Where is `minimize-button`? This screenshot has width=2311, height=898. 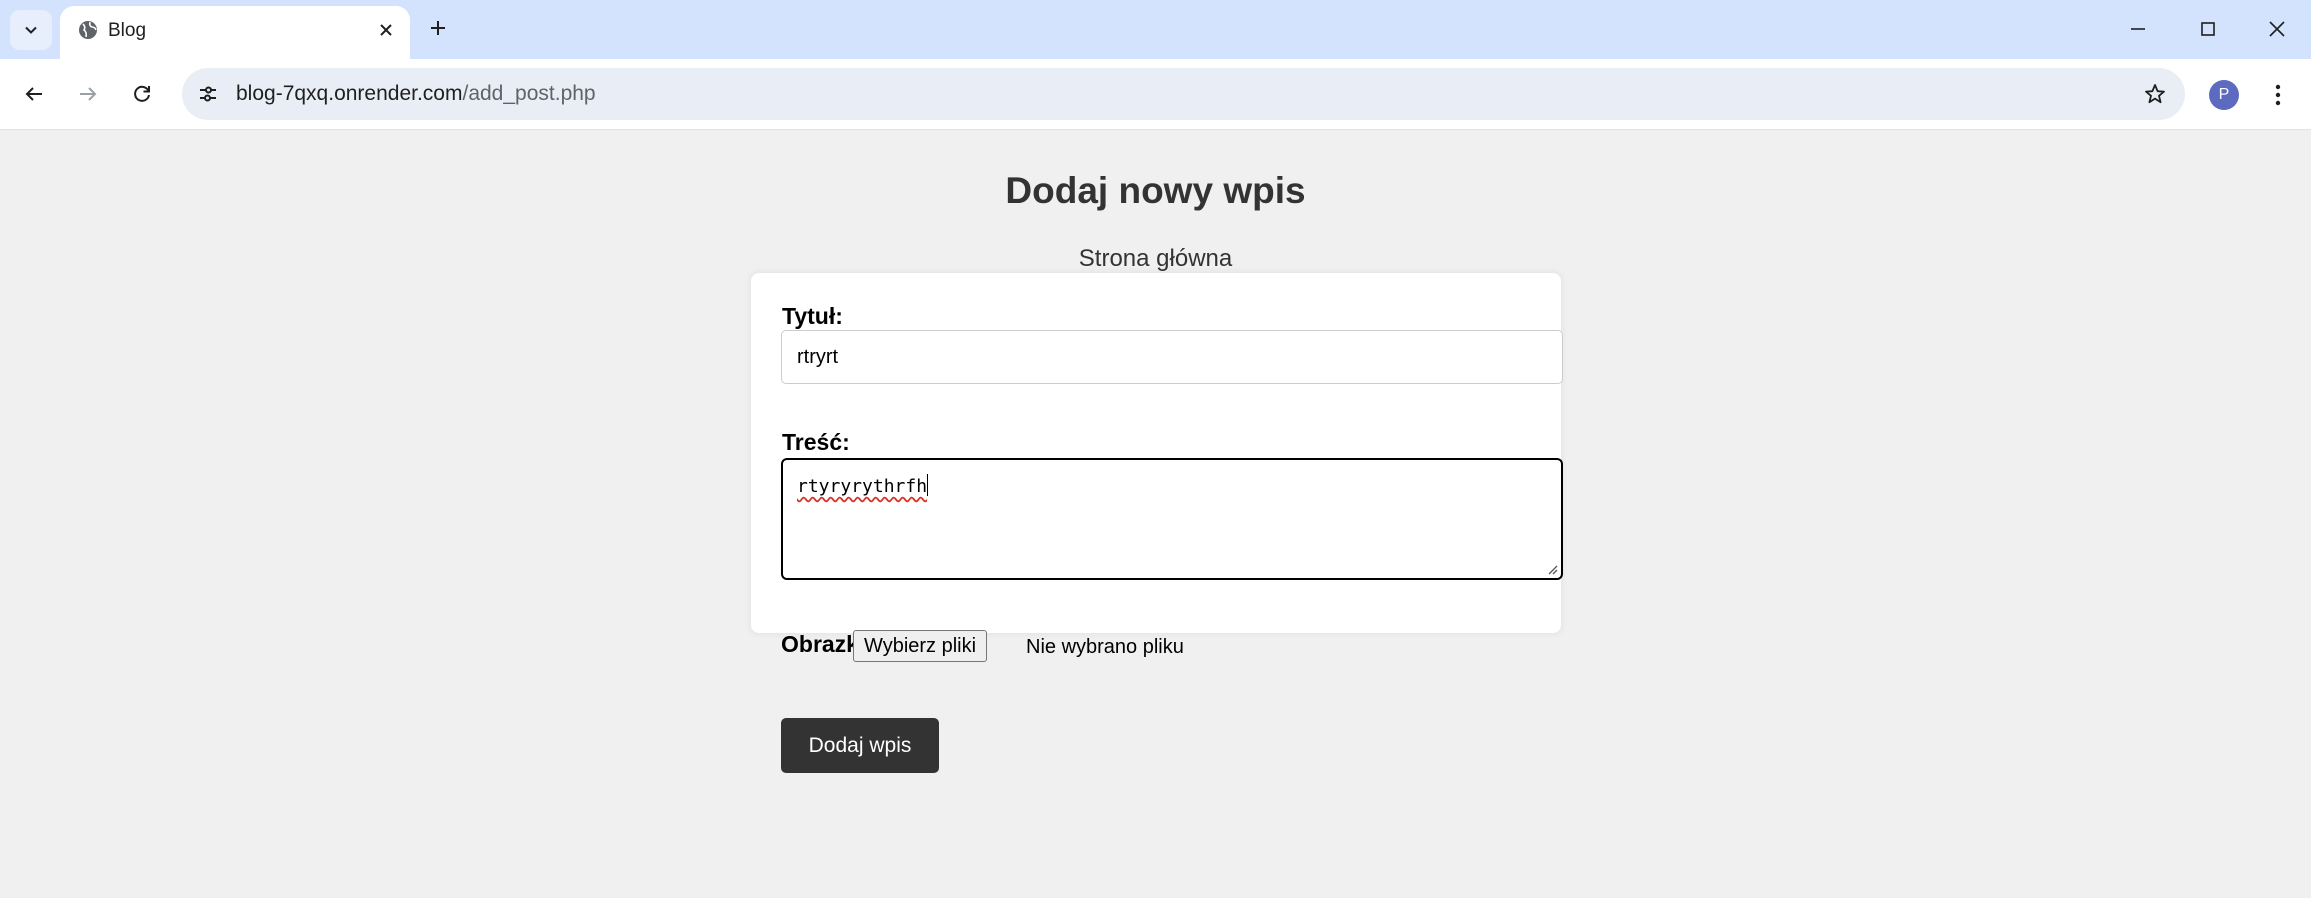
minimize-button is located at coordinates (2138, 29).